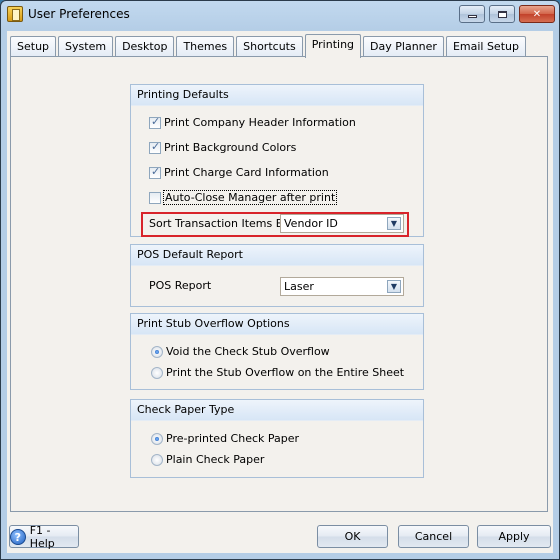  I want to click on checkbox-label: Print Charge Card Information, so click(246, 172).